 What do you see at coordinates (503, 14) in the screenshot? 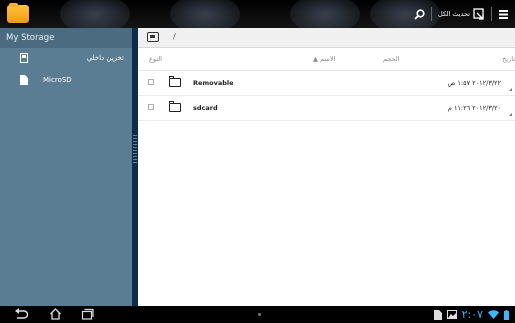
I see `menu-icon` at bounding box center [503, 14].